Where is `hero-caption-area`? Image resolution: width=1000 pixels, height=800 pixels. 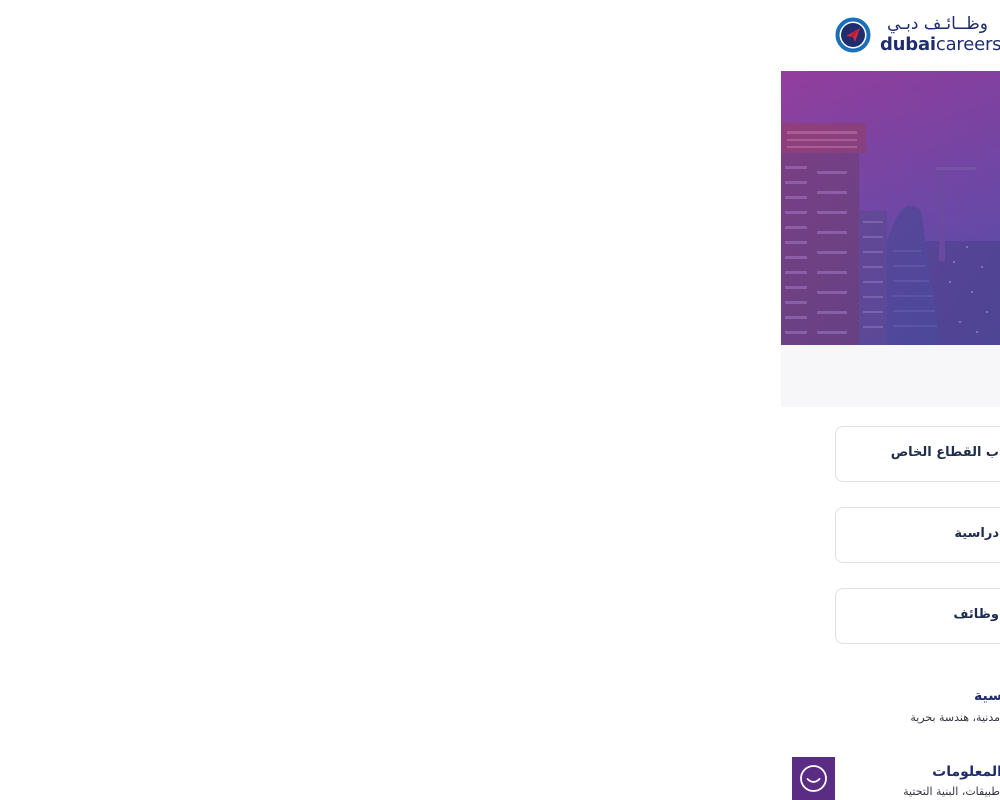 hero-caption-area is located at coordinates (890, 376).